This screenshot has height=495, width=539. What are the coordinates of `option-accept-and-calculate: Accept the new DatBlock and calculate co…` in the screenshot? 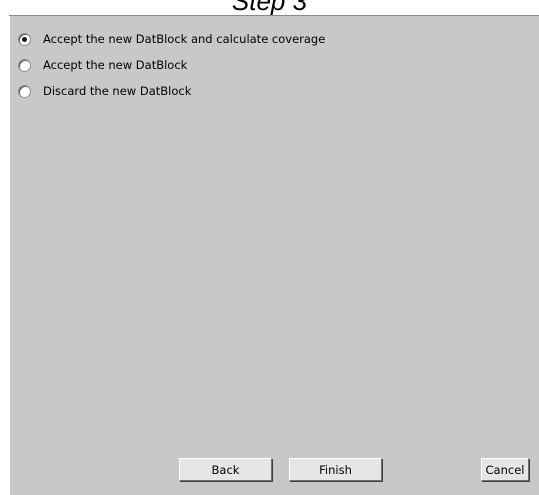 It's located at (171, 39).